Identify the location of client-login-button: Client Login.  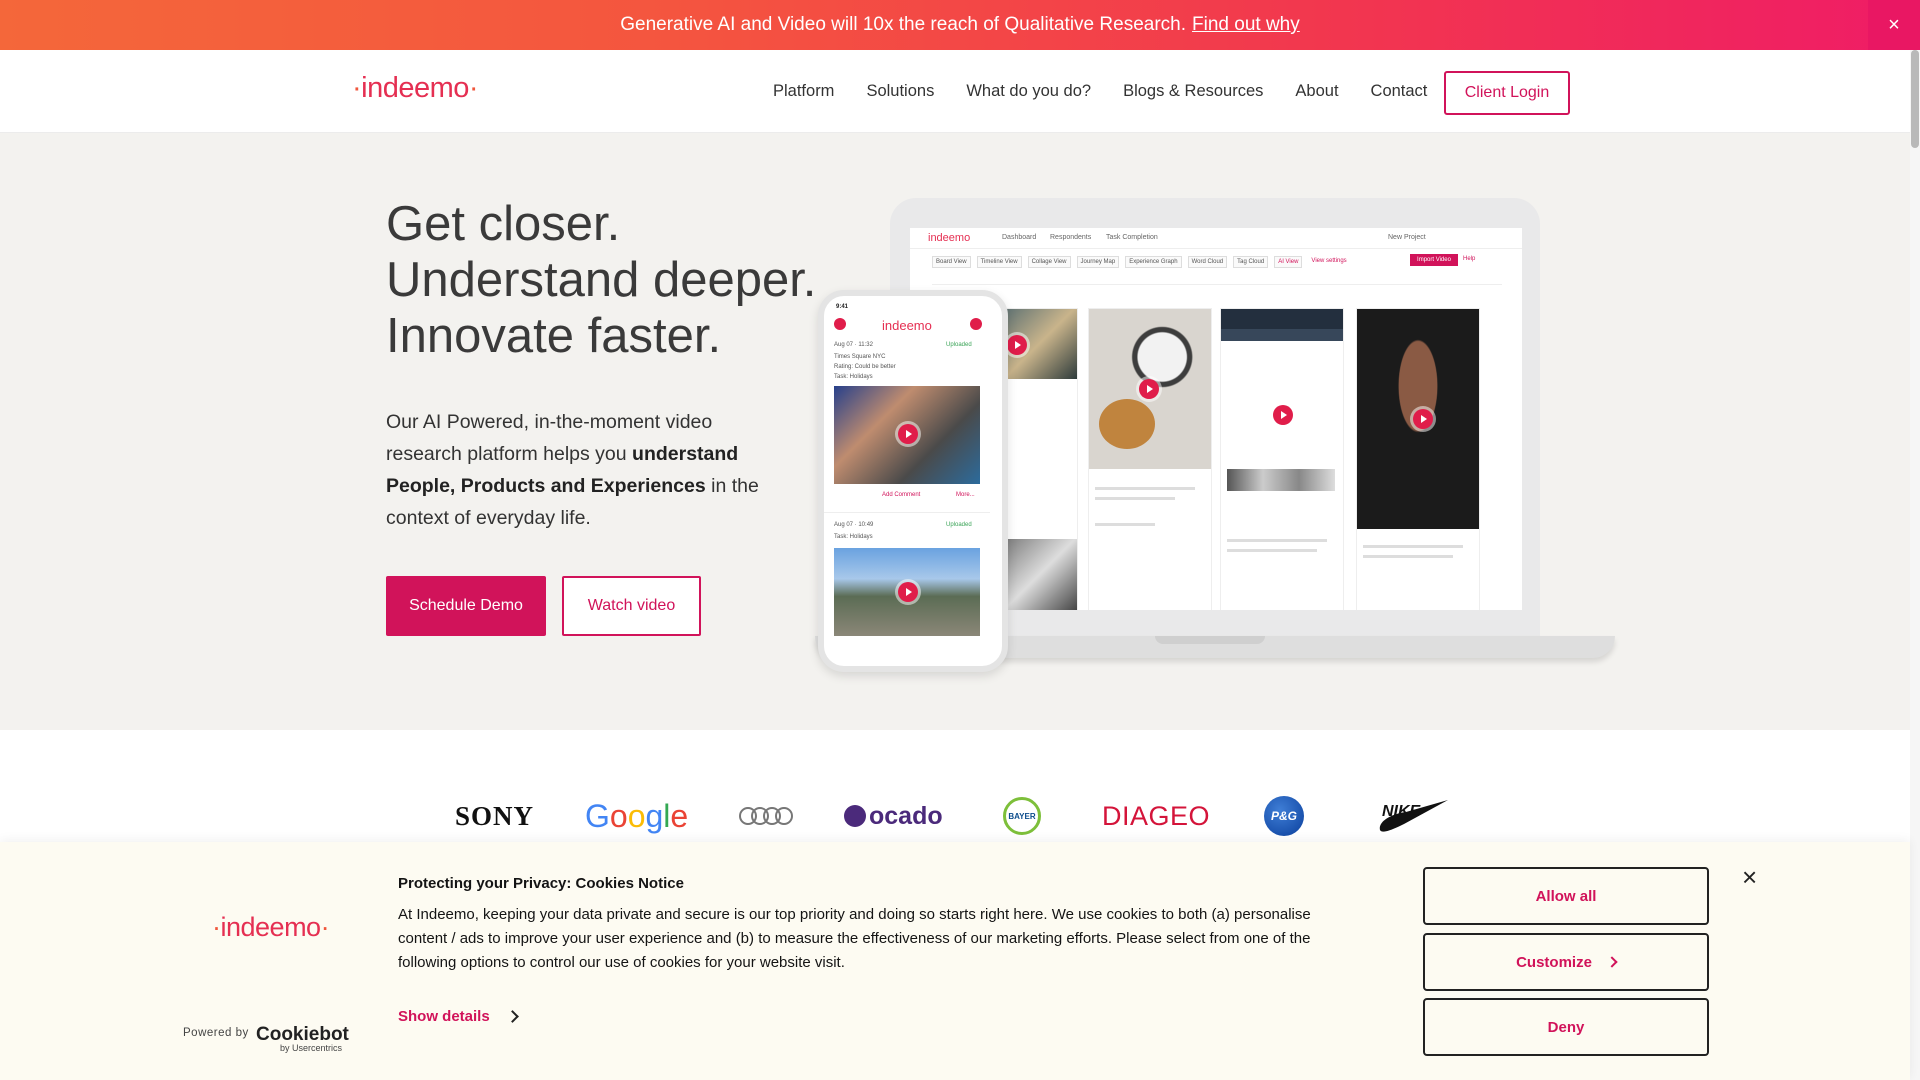
(1507, 93).